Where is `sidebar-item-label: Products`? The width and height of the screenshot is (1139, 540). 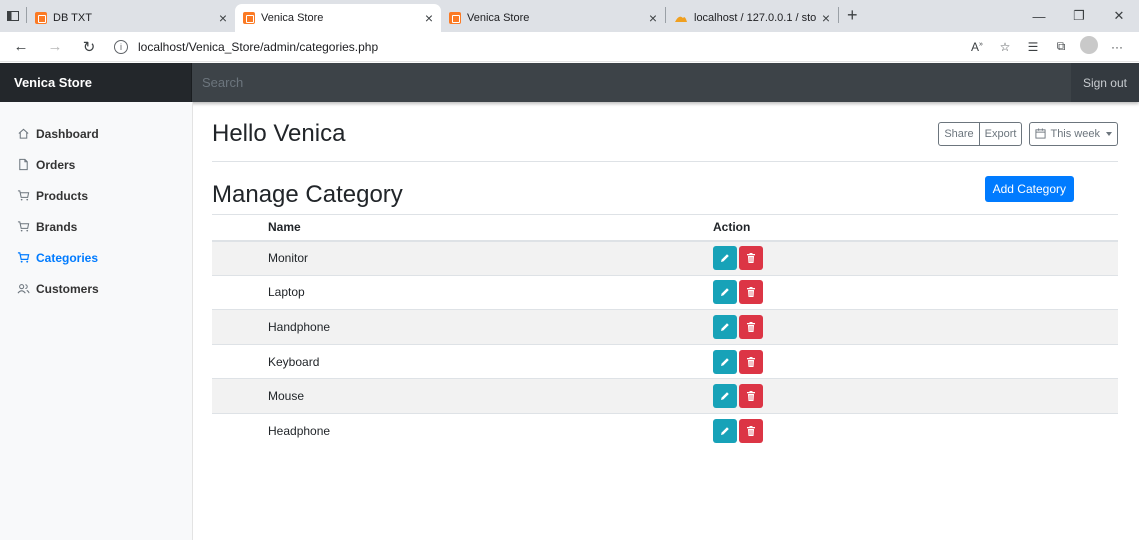
sidebar-item-label: Products is located at coordinates (62, 195).